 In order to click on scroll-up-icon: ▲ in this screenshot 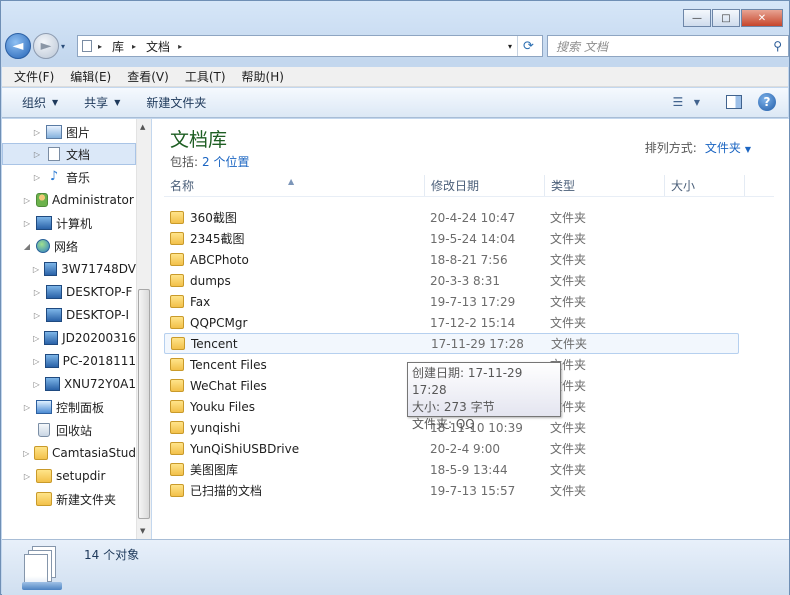, I will do `click(142, 127)`.